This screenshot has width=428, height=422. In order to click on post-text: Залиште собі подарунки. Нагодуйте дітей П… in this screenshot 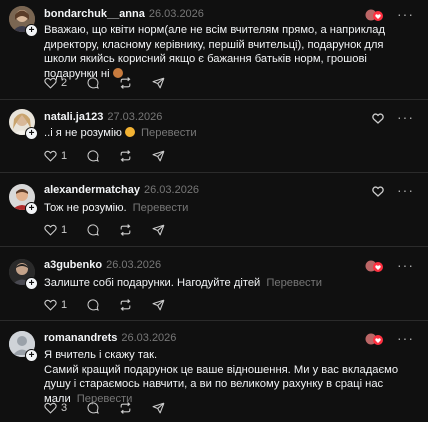, I will do `click(183, 283)`.